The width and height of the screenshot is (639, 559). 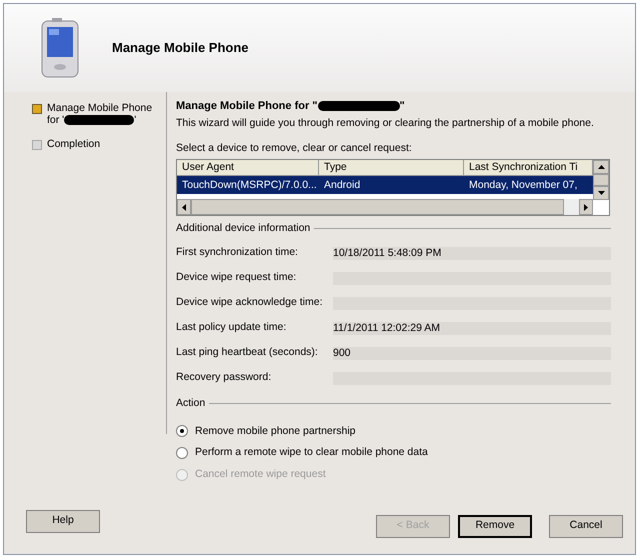 I want to click on step-label: Manage Mobile Phone, so click(x=99, y=108).